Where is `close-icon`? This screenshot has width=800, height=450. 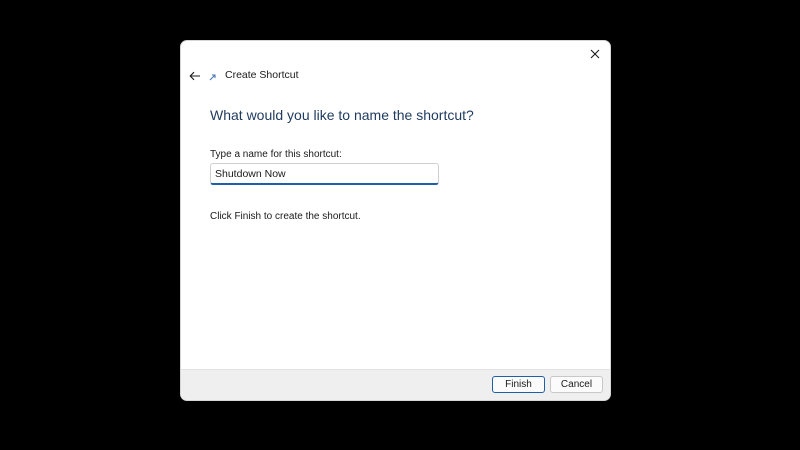
close-icon is located at coordinates (595, 54).